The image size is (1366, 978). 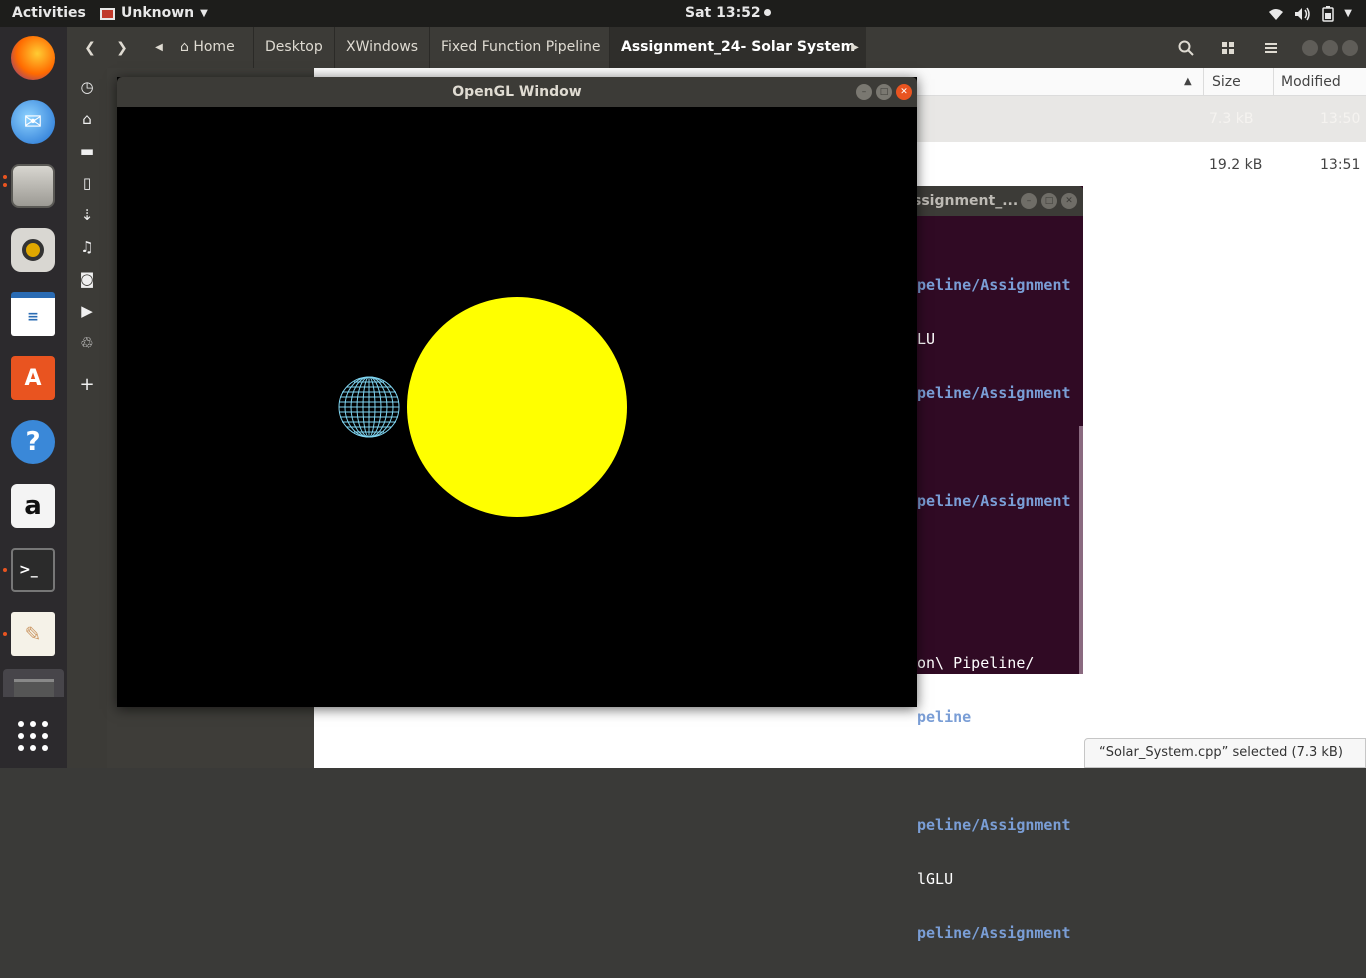 I want to click on path-scroll-right-button: ▶, so click(x=855, y=47).